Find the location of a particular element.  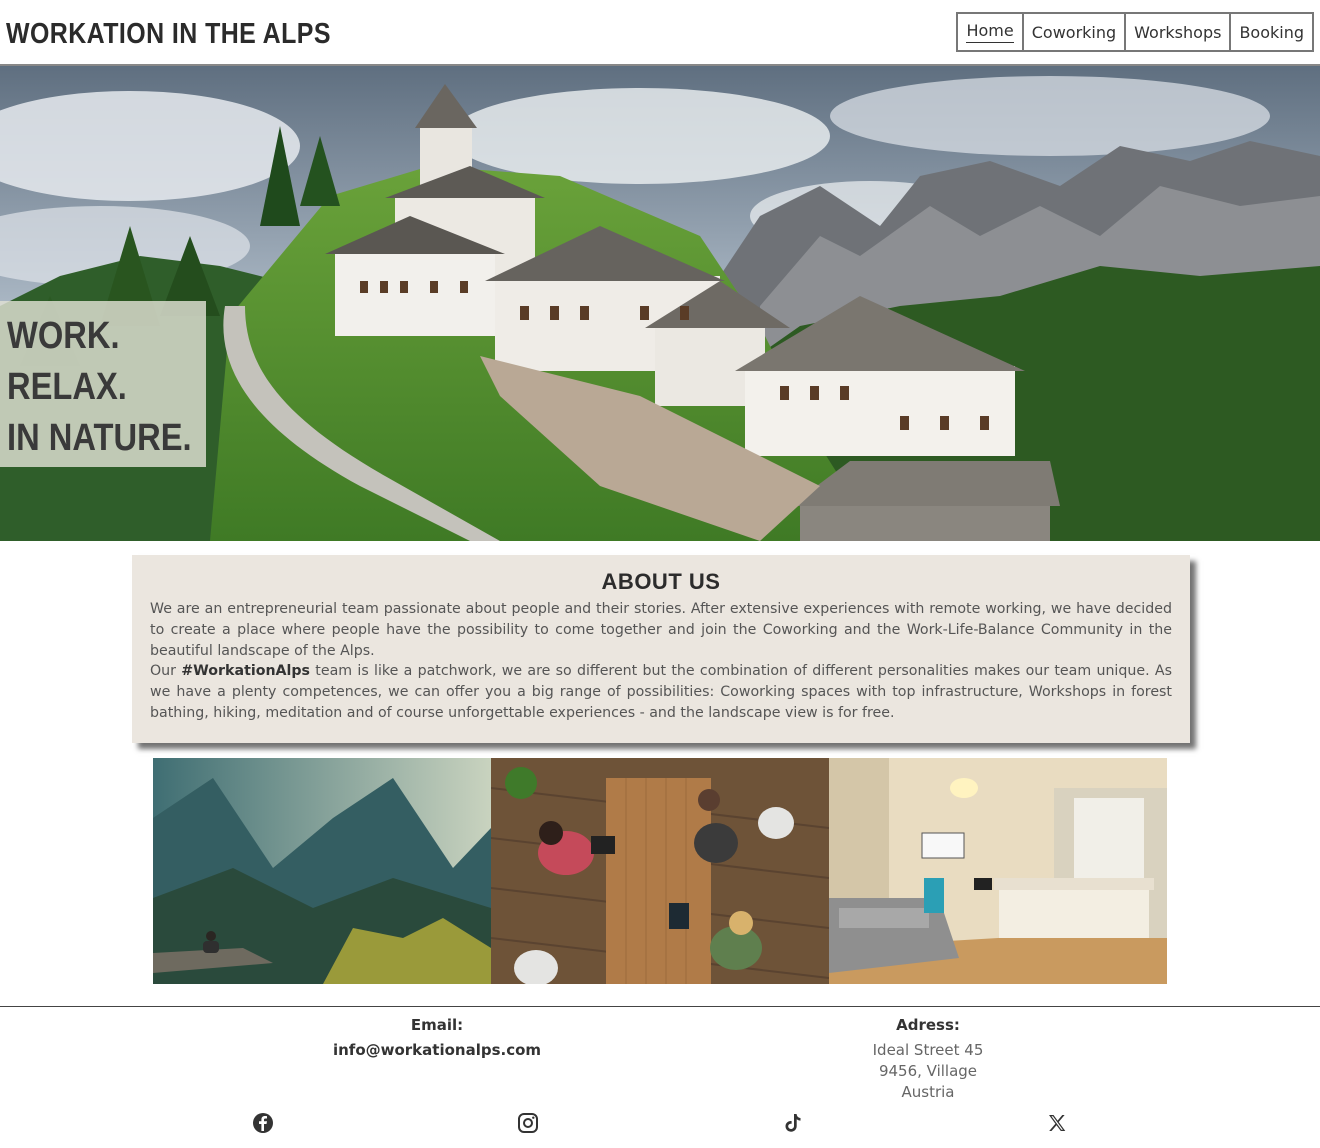

facebook-icon is located at coordinates (263, 1123).